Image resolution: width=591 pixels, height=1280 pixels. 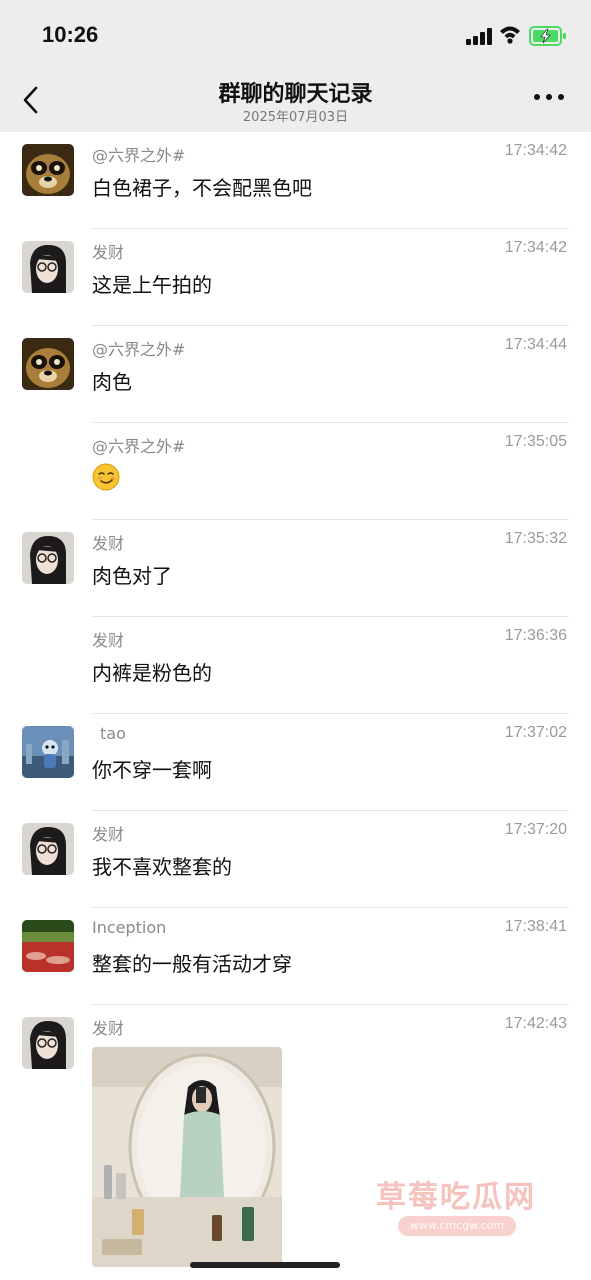 I want to click on message-text: 内裤是粉色的, so click(x=152, y=671).